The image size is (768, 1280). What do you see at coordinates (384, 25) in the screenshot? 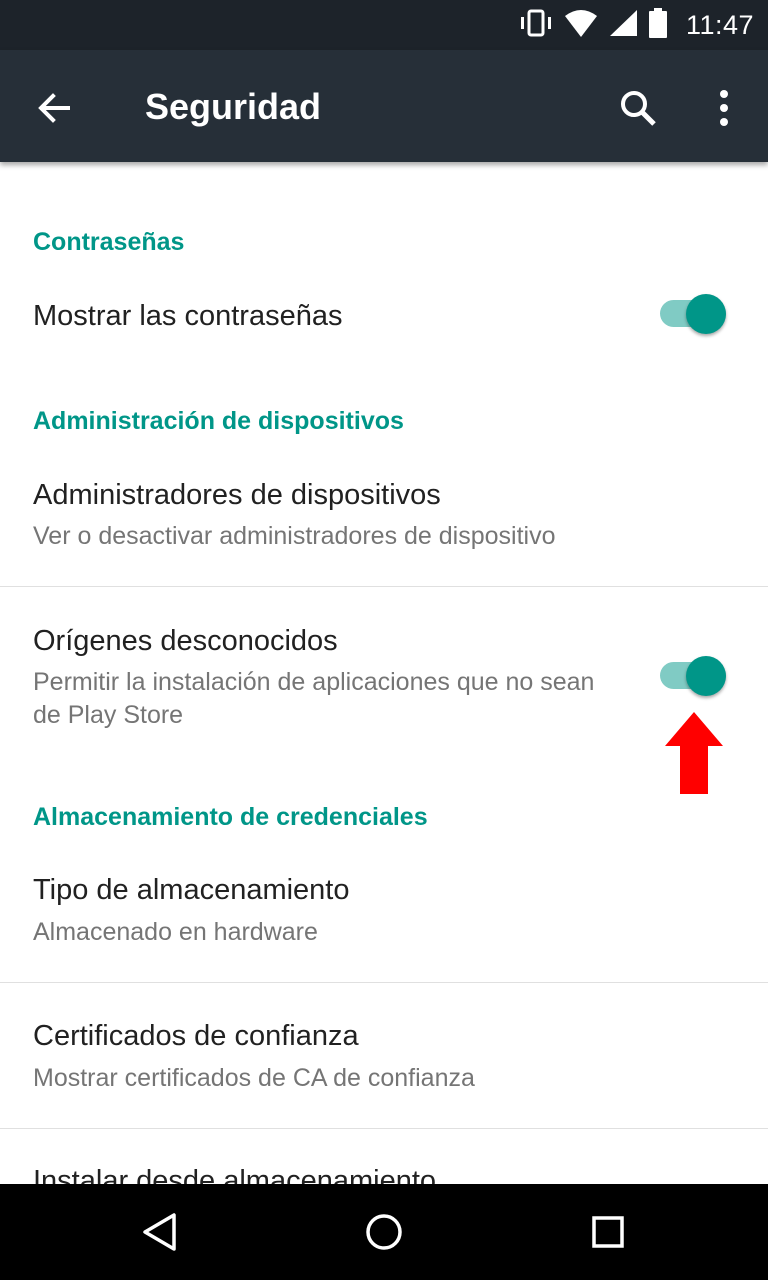
I see `status-bar: 11:47` at bounding box center [384, 25].